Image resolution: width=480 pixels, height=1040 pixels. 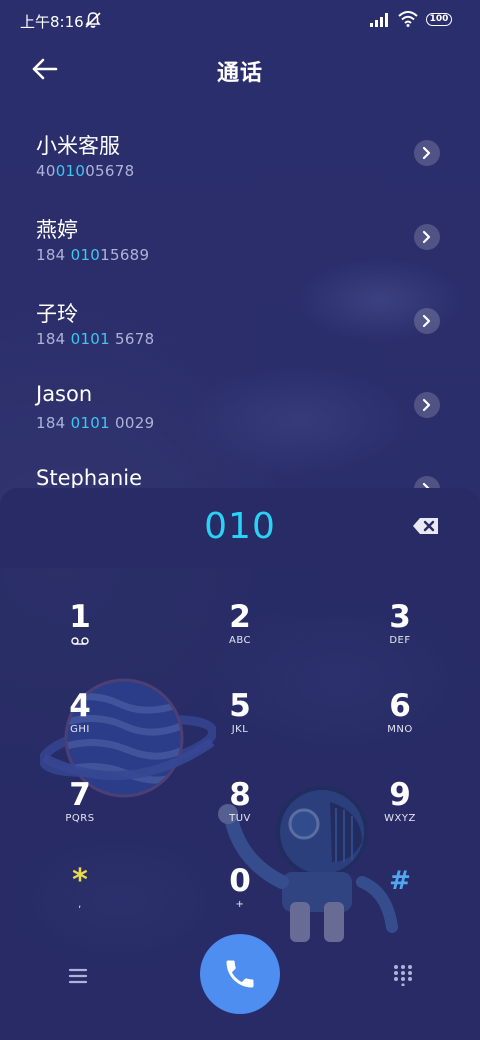 I want to click on signal-icon, so click(x=379, y=20).